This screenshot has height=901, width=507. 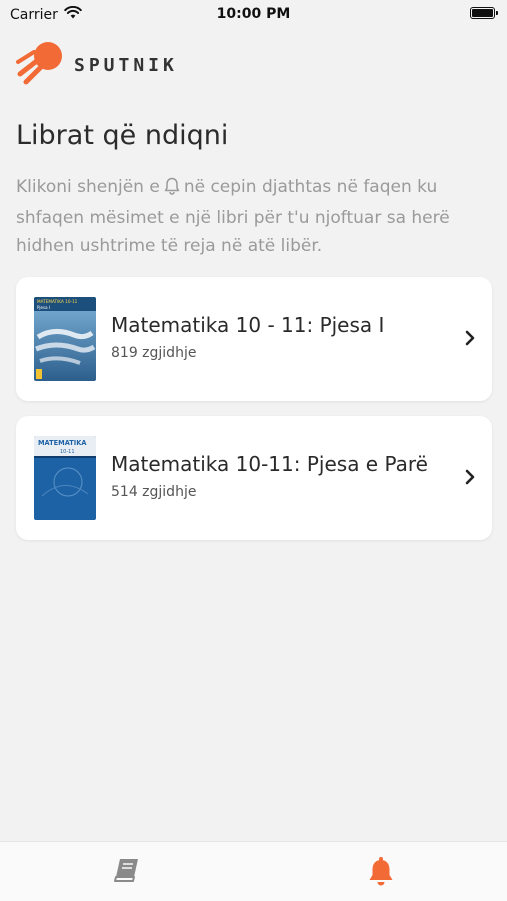 I want to click on hint-text-start: Klikoni shenjën e, so click(x=88, y=187).